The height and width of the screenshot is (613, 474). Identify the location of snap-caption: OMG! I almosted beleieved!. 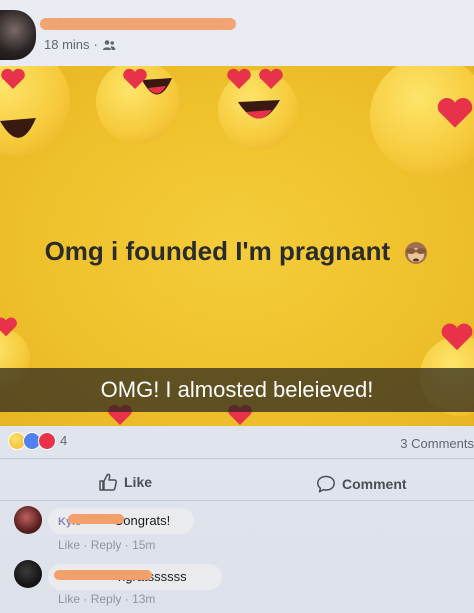
(237, 390).